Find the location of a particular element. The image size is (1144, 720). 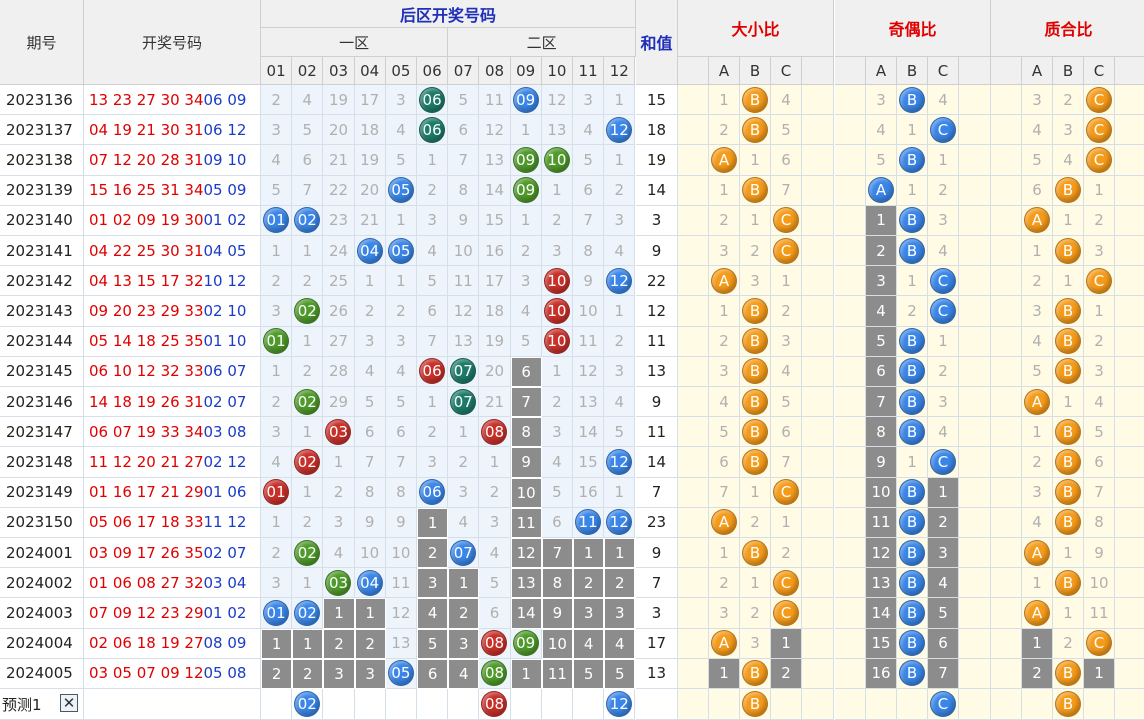

pc-cell: B is located at coordinates (1068, 190).